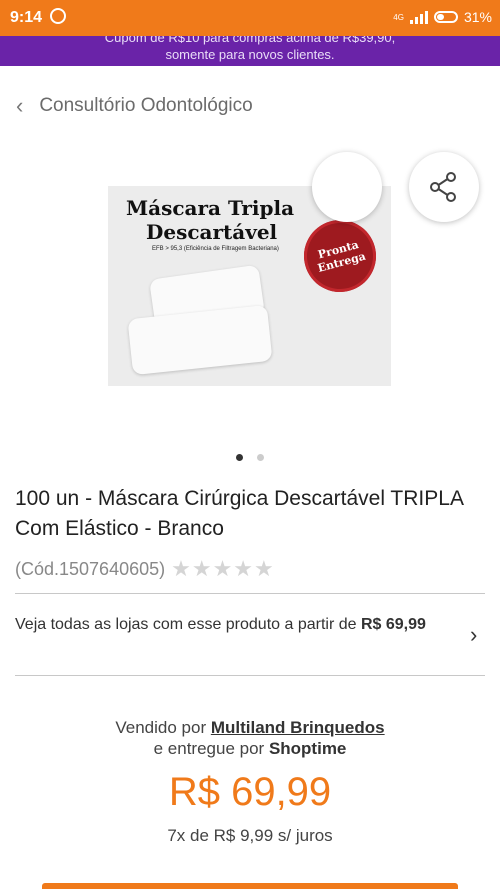 The image size is (500, 889). I want to click on battery-level: 31%, so click(477, 17).